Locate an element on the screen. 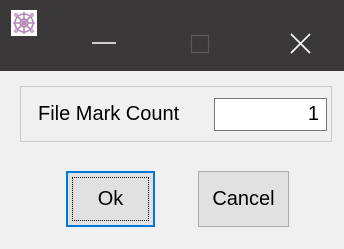  maximize-icon is located at coordinates (200, 44).